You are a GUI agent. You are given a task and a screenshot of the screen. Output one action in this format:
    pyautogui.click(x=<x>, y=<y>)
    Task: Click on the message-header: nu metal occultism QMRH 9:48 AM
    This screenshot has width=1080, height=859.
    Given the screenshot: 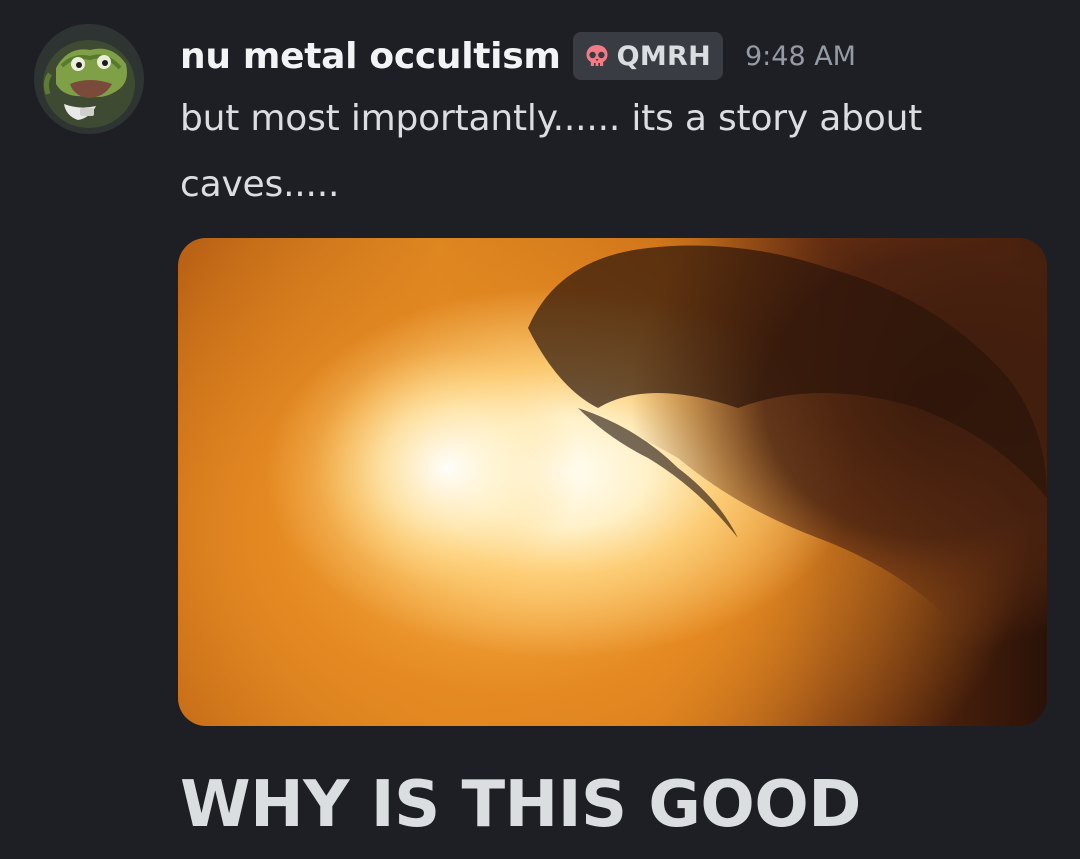 What is the action you would take?
    pyautogui.click(x=518, y=56)
    